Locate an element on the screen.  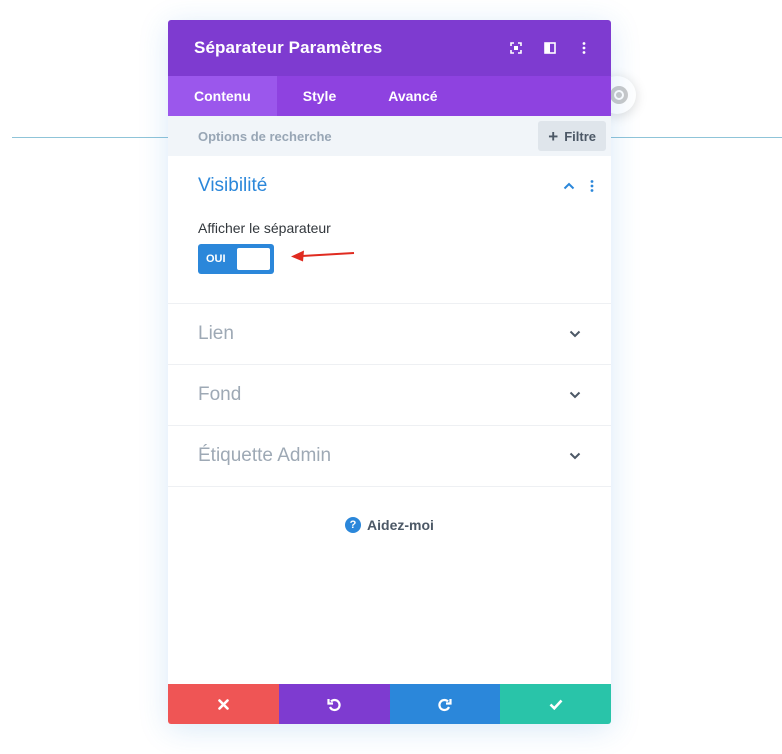
split-view-icon is located at coordinates (550, 48).